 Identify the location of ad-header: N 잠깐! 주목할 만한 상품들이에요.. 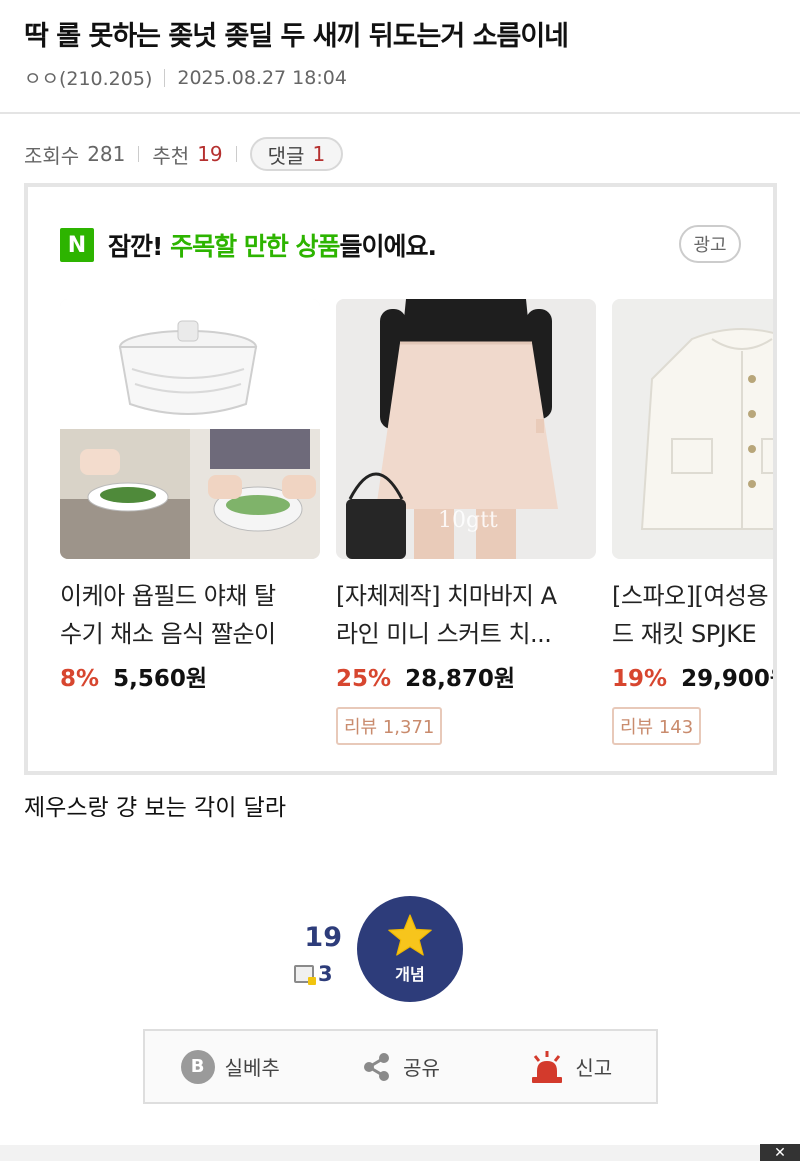
(248, 245).